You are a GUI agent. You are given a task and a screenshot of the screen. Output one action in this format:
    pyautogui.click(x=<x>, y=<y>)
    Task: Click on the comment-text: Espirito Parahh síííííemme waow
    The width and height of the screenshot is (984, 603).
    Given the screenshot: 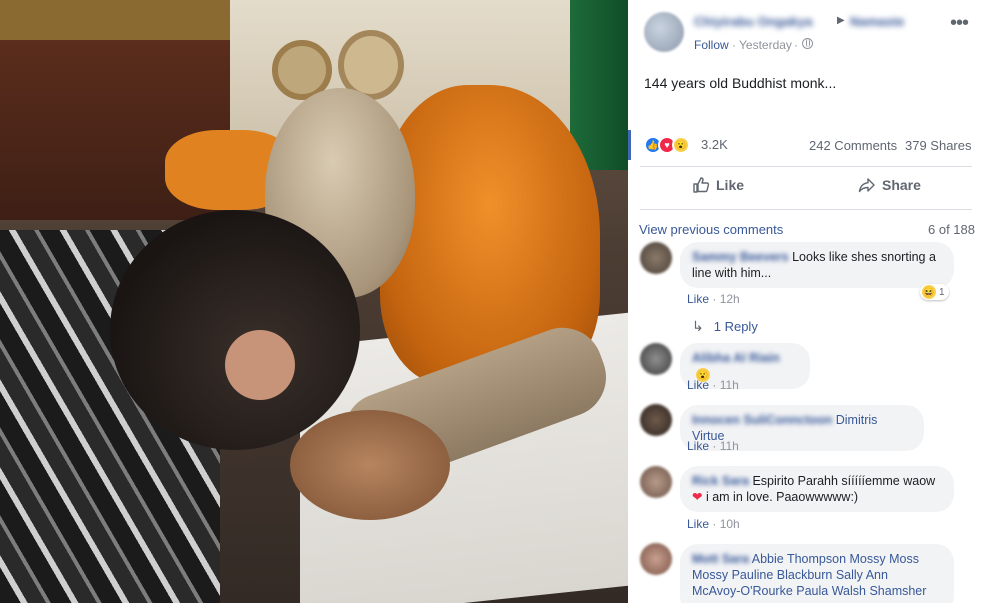 What is the action you would take?
    pyautogui.click(x=844, y=481)
    